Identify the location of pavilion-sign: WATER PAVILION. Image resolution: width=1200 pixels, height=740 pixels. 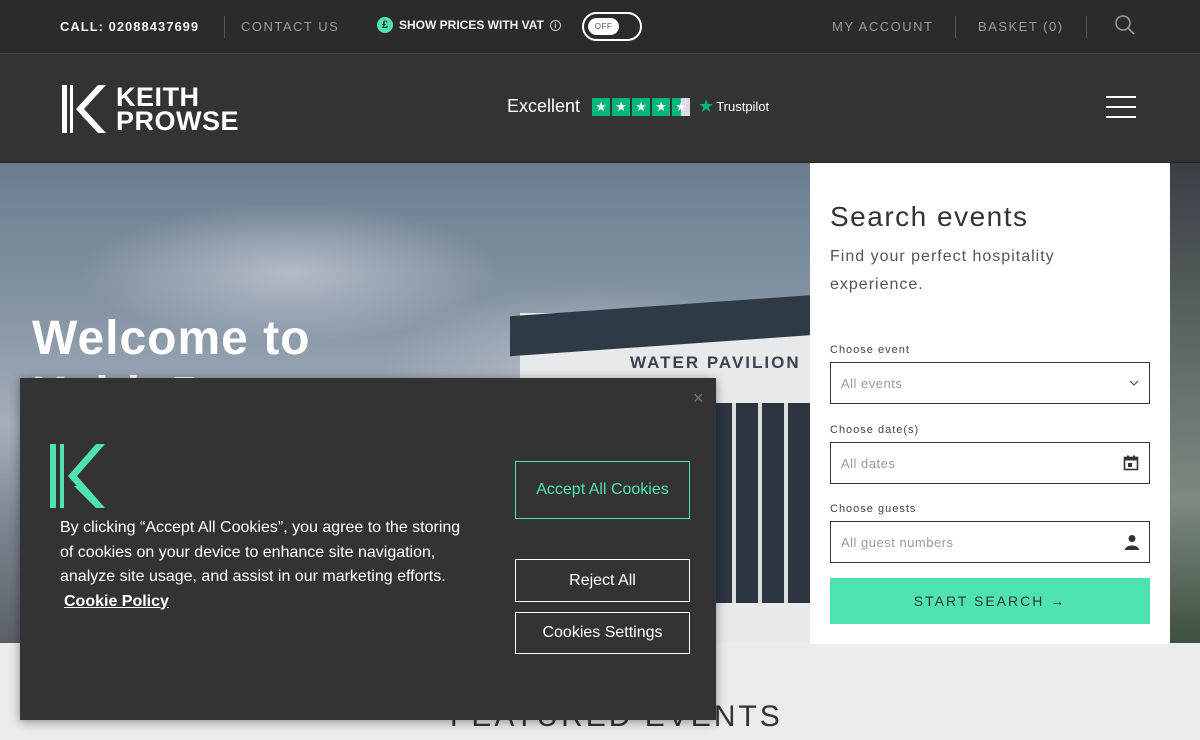
(715, 362).